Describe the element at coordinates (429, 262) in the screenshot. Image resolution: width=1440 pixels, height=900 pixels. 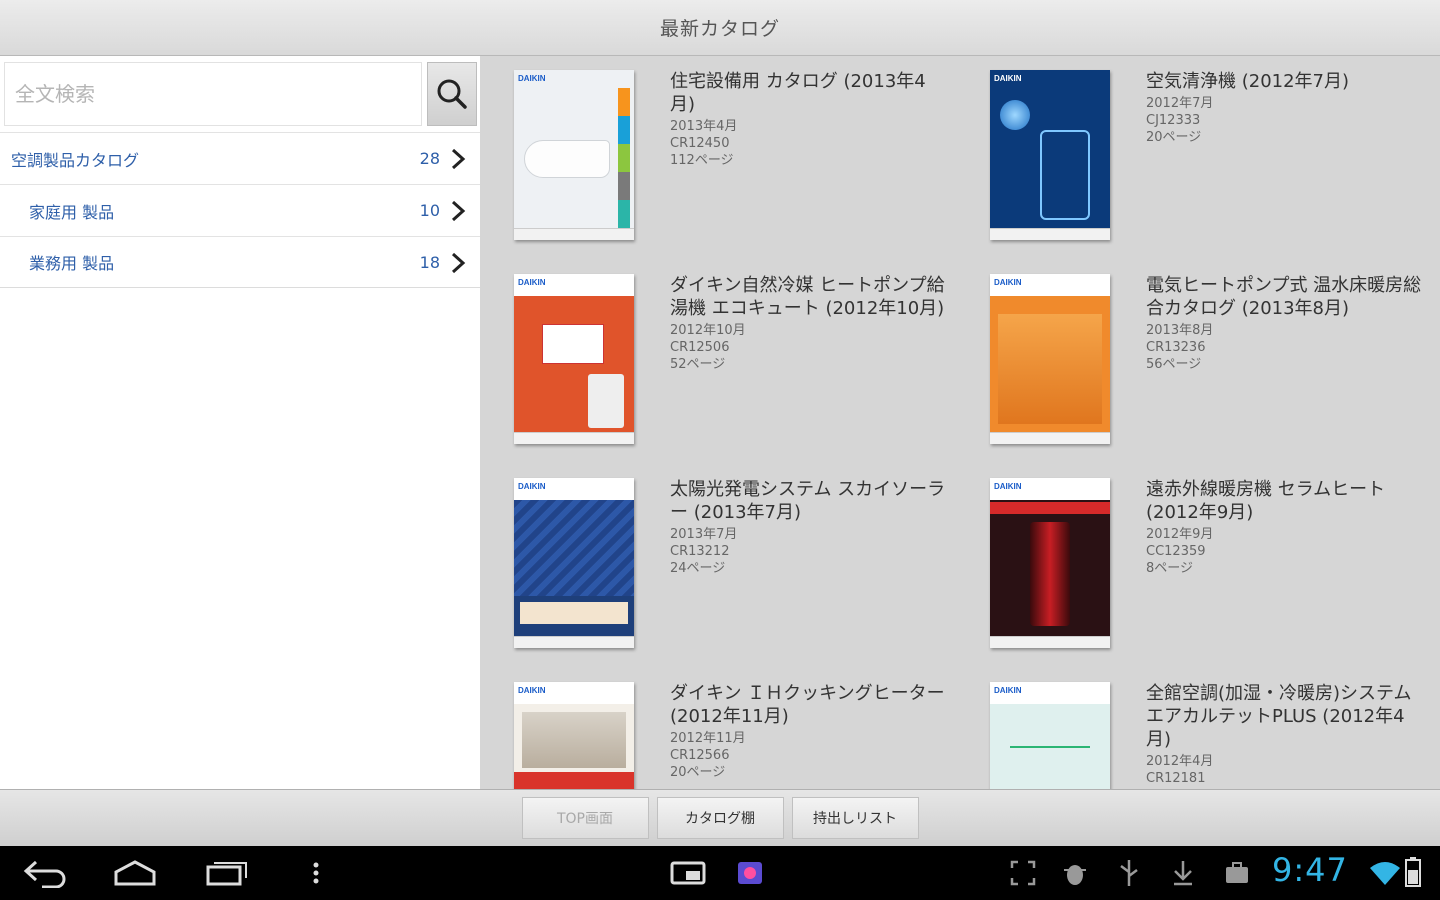
I see `category-count: 18` at that location.